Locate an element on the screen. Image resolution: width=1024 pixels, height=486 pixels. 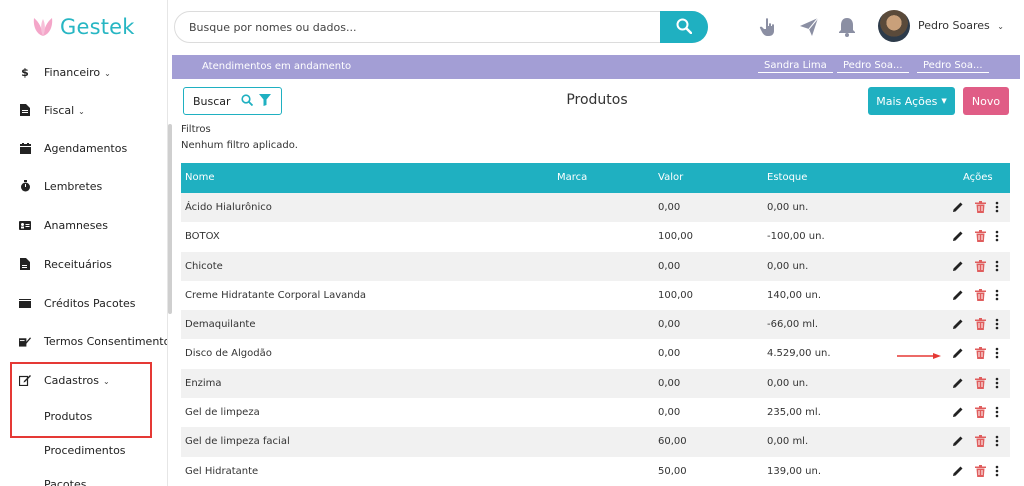
dollar-icon: $ is located at coordinates (25, 72).